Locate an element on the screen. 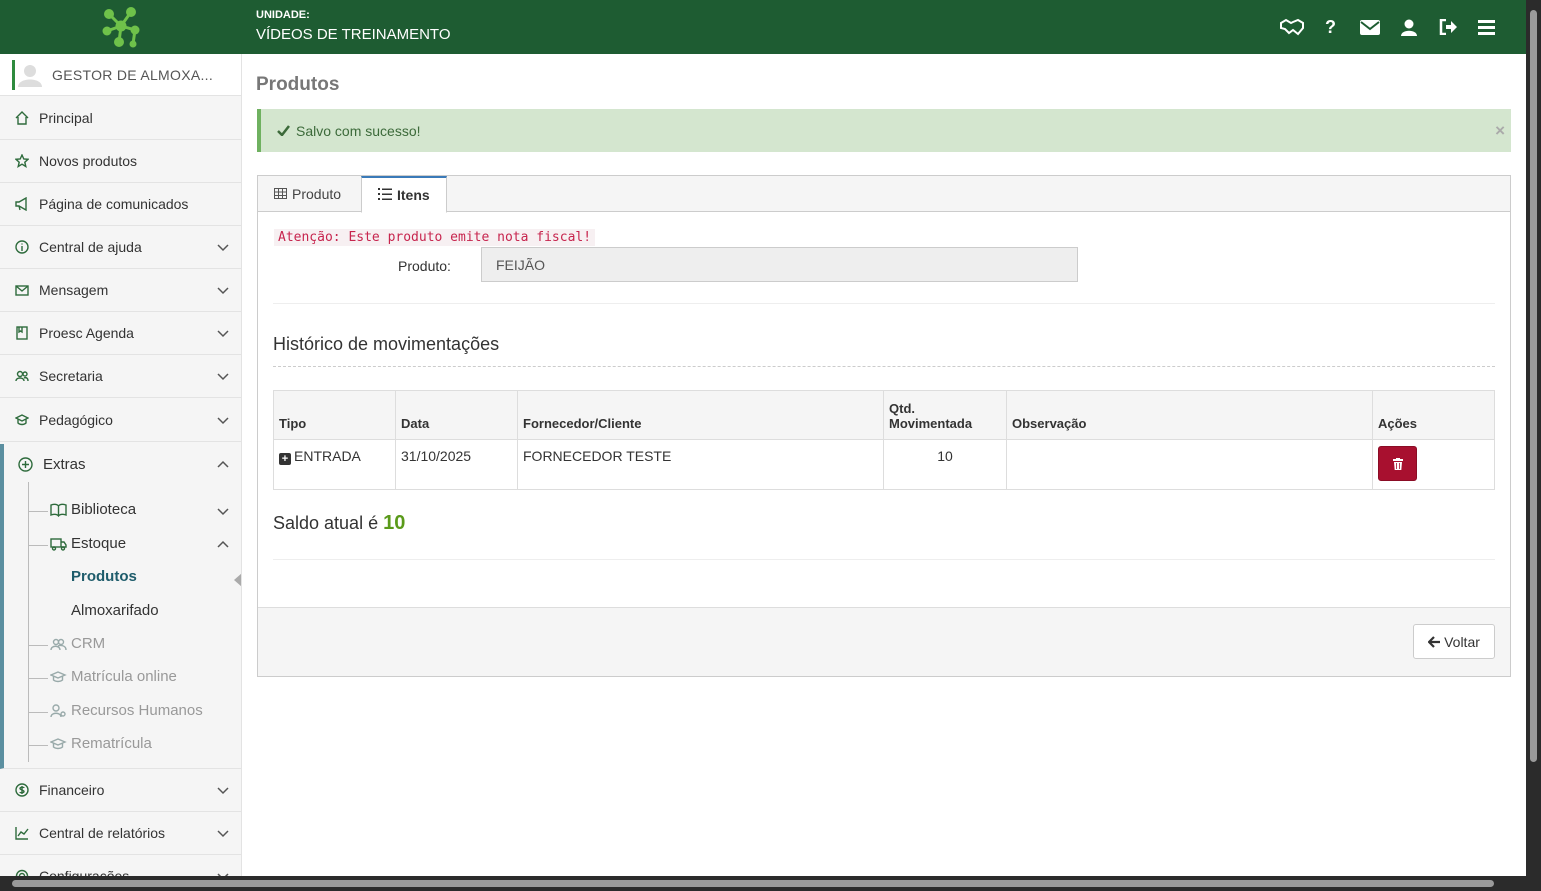 This screenshot has width=1541, height=891. col-fornecedor: Fornecedor/Cliente is located at coordinates (700, 415).